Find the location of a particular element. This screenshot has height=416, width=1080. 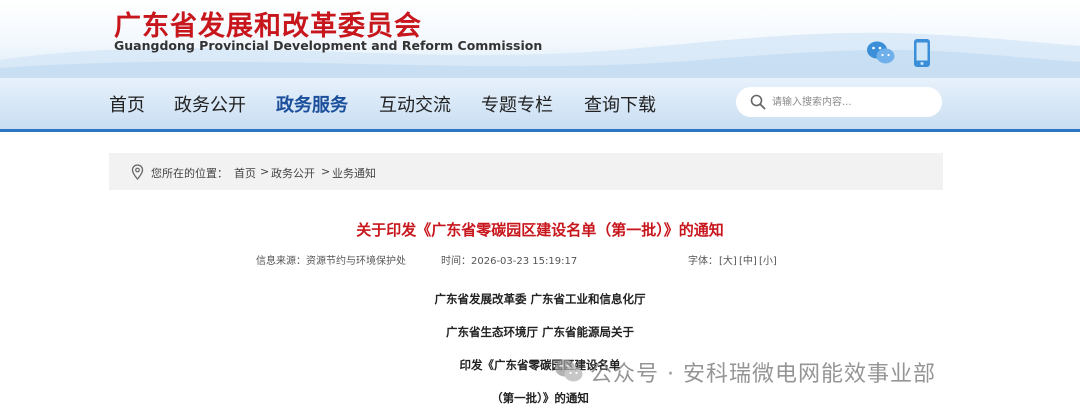

article-source: 信息来源：资源节约与环境保护处 is located at coordinates (331, 261).